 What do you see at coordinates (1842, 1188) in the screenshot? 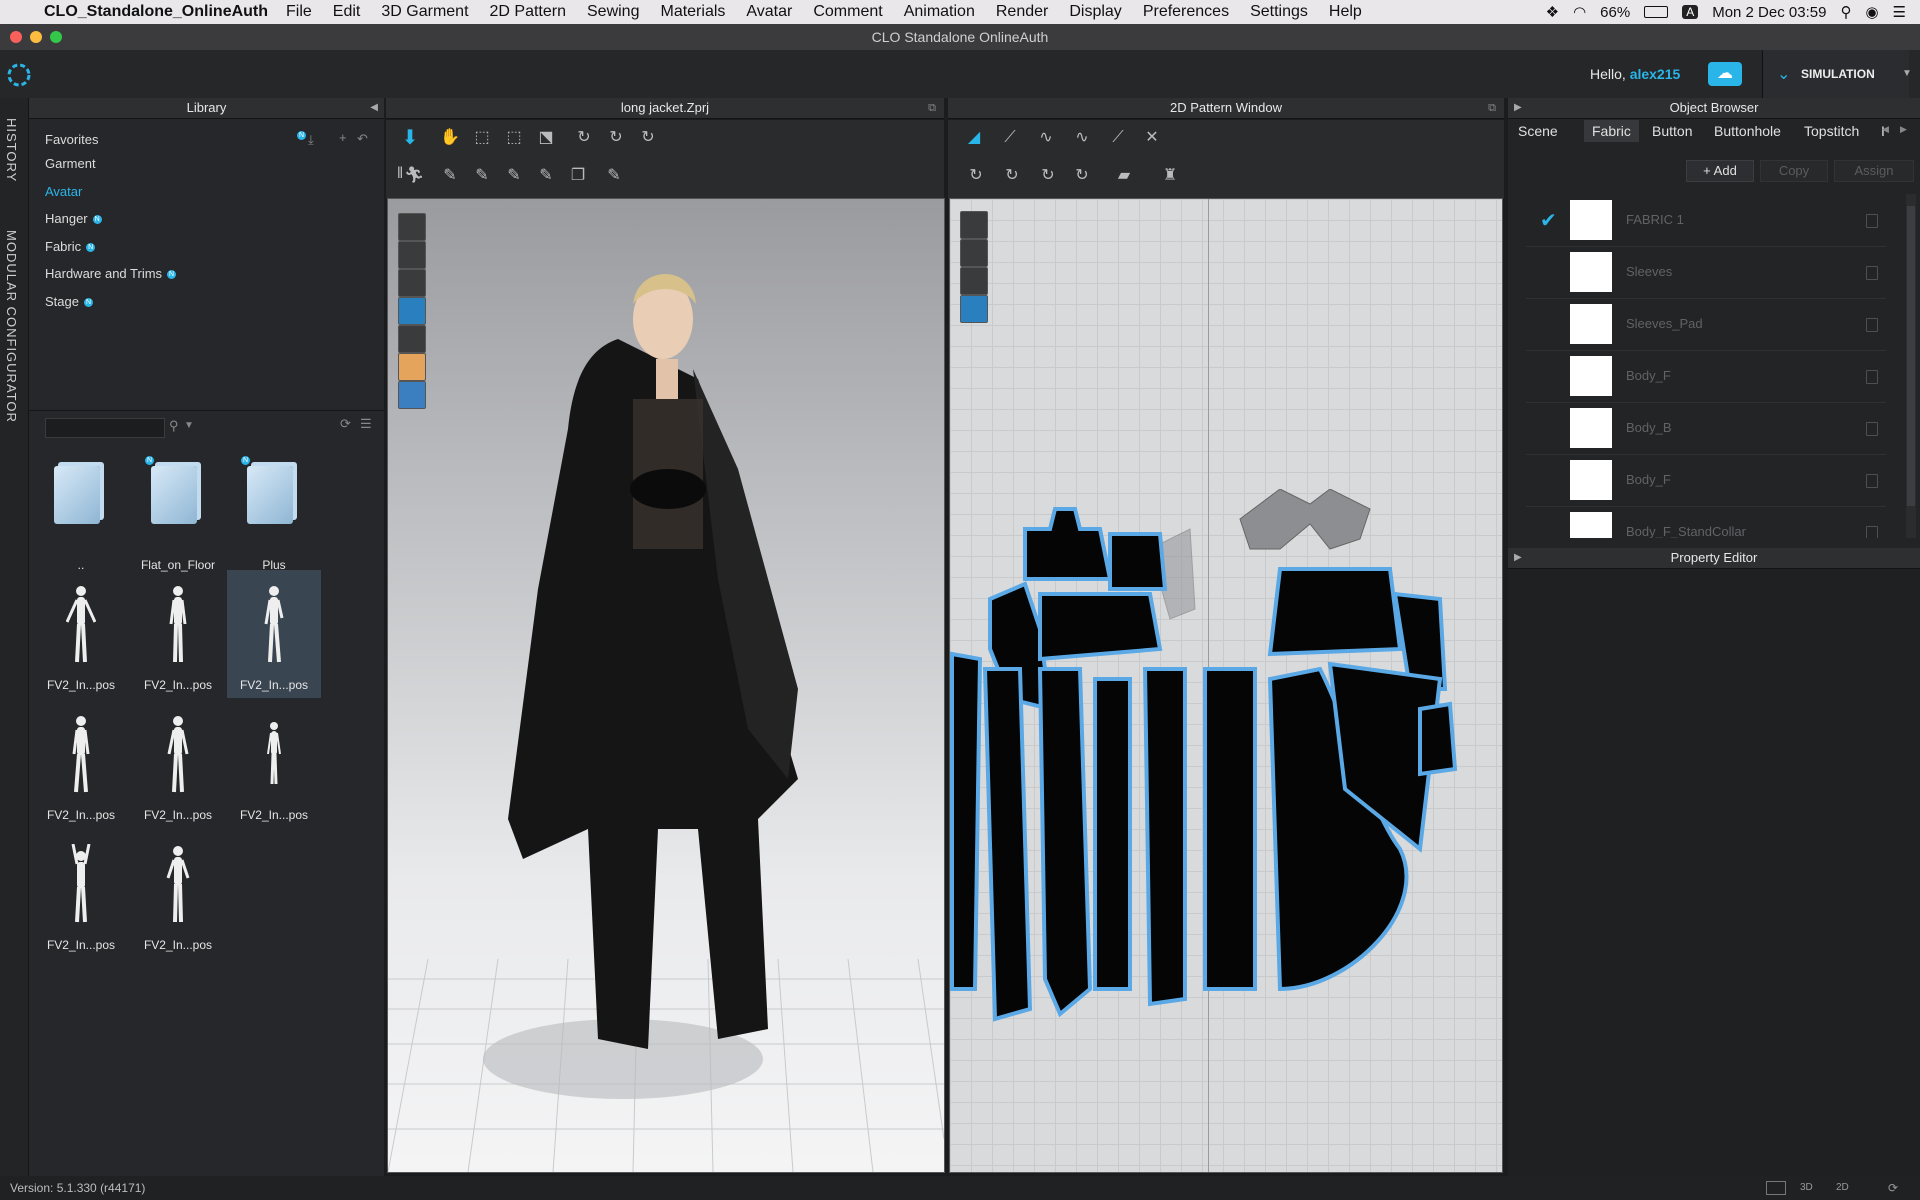
I see `view-2d-button: 2D` at bounding box center [1842, 1188].